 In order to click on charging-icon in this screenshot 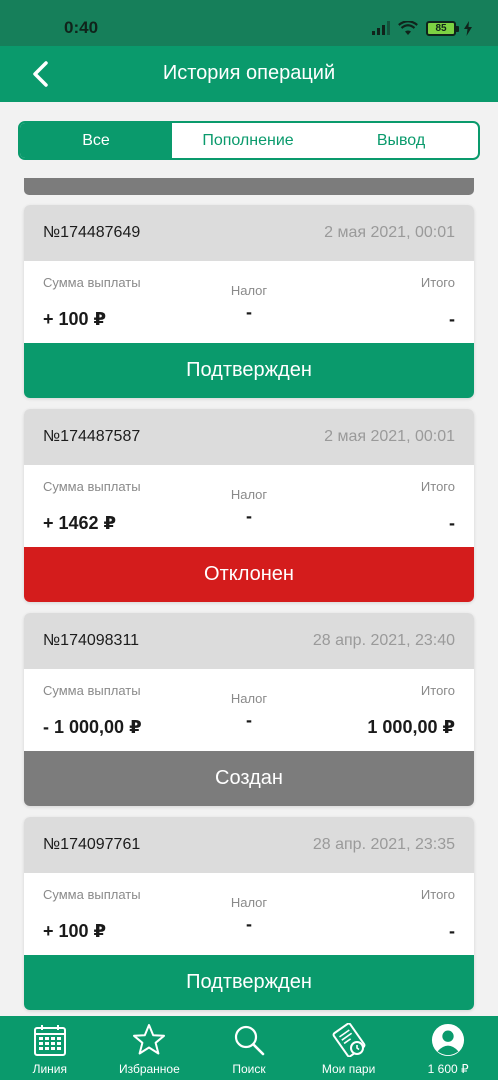, I will do `click(468, 28)`.